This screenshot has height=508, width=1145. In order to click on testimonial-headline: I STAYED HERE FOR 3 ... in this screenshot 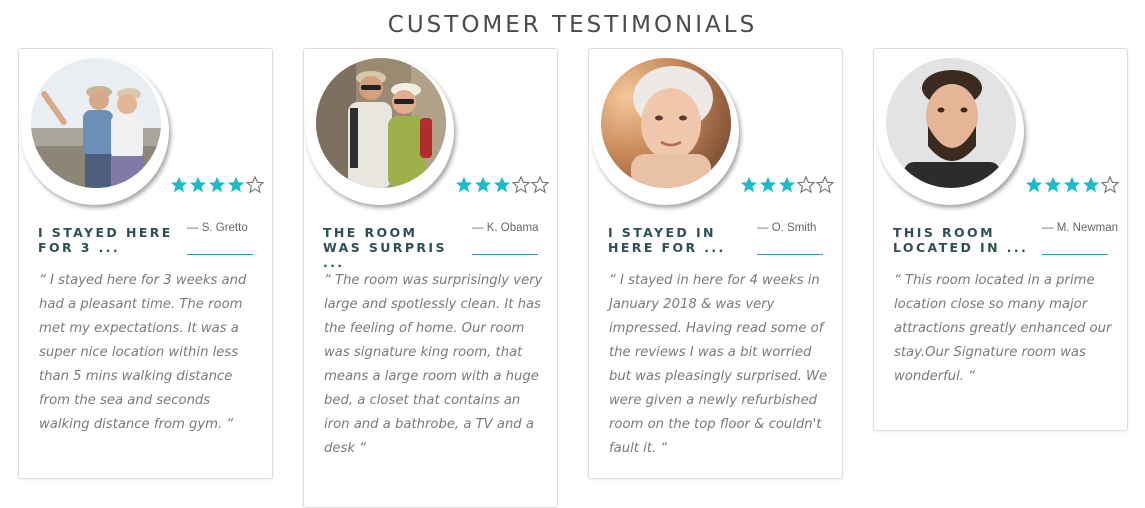, I will do `click(105, 240)`.